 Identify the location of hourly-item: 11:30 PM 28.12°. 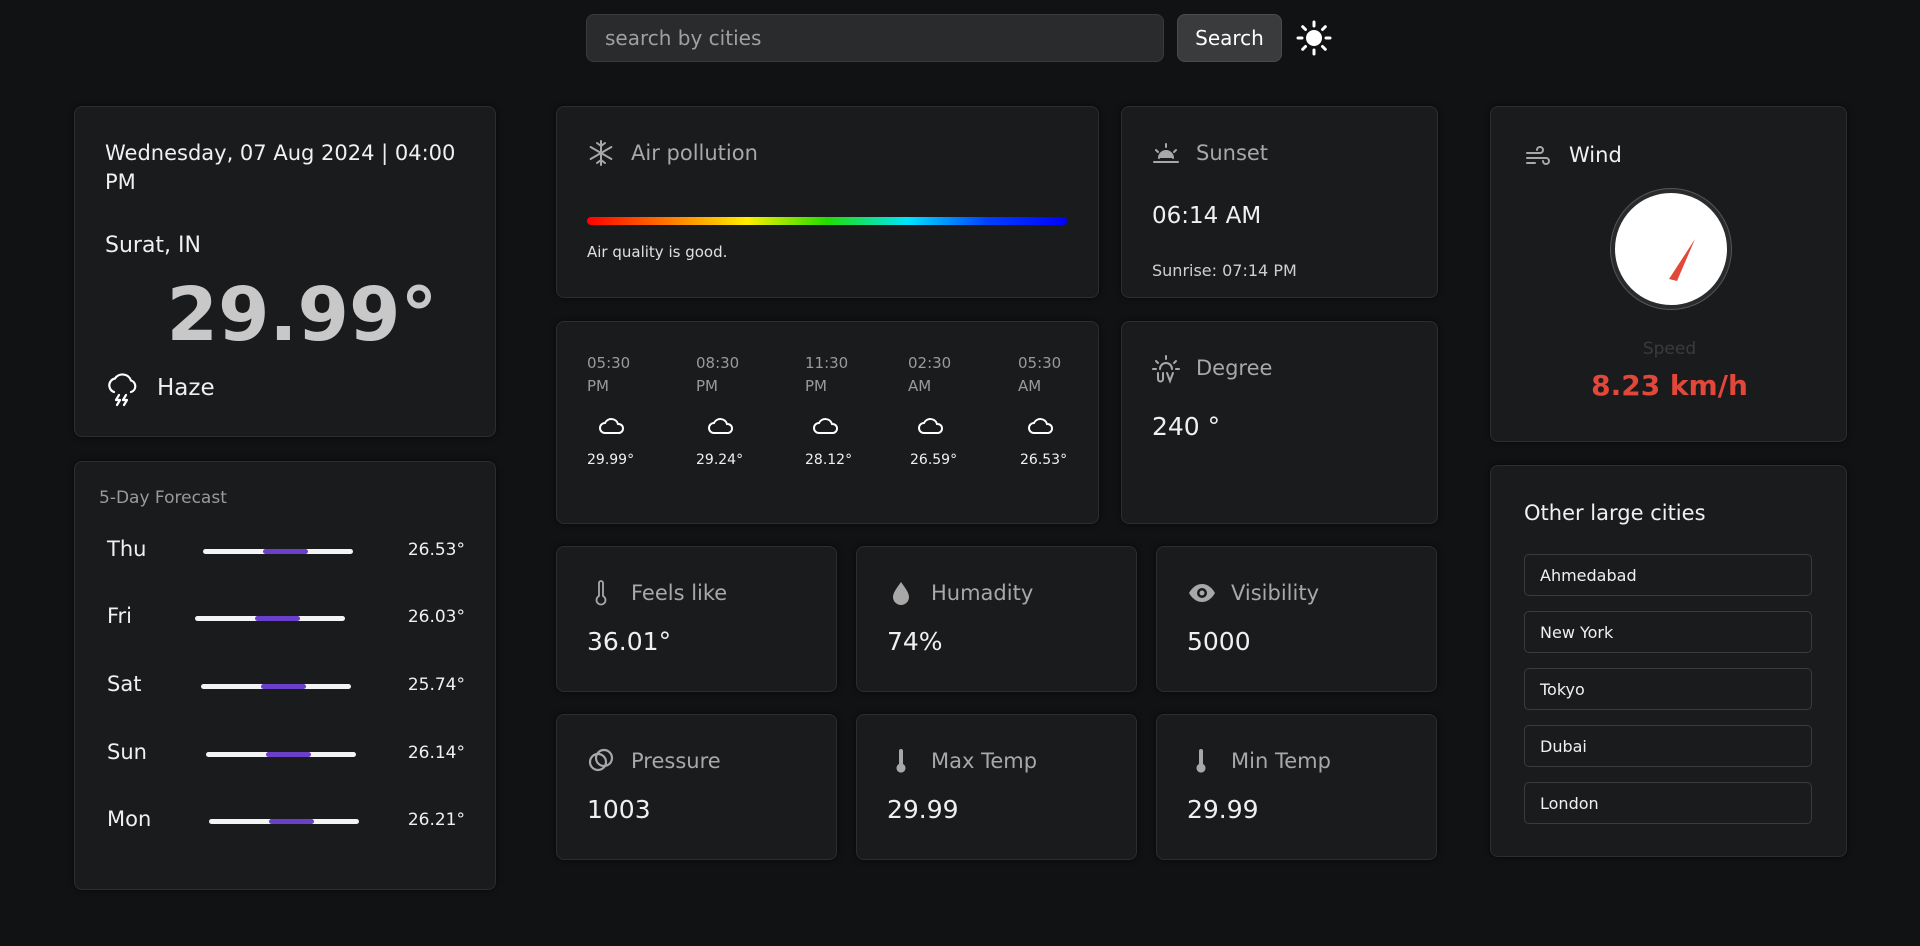
(840, 410).